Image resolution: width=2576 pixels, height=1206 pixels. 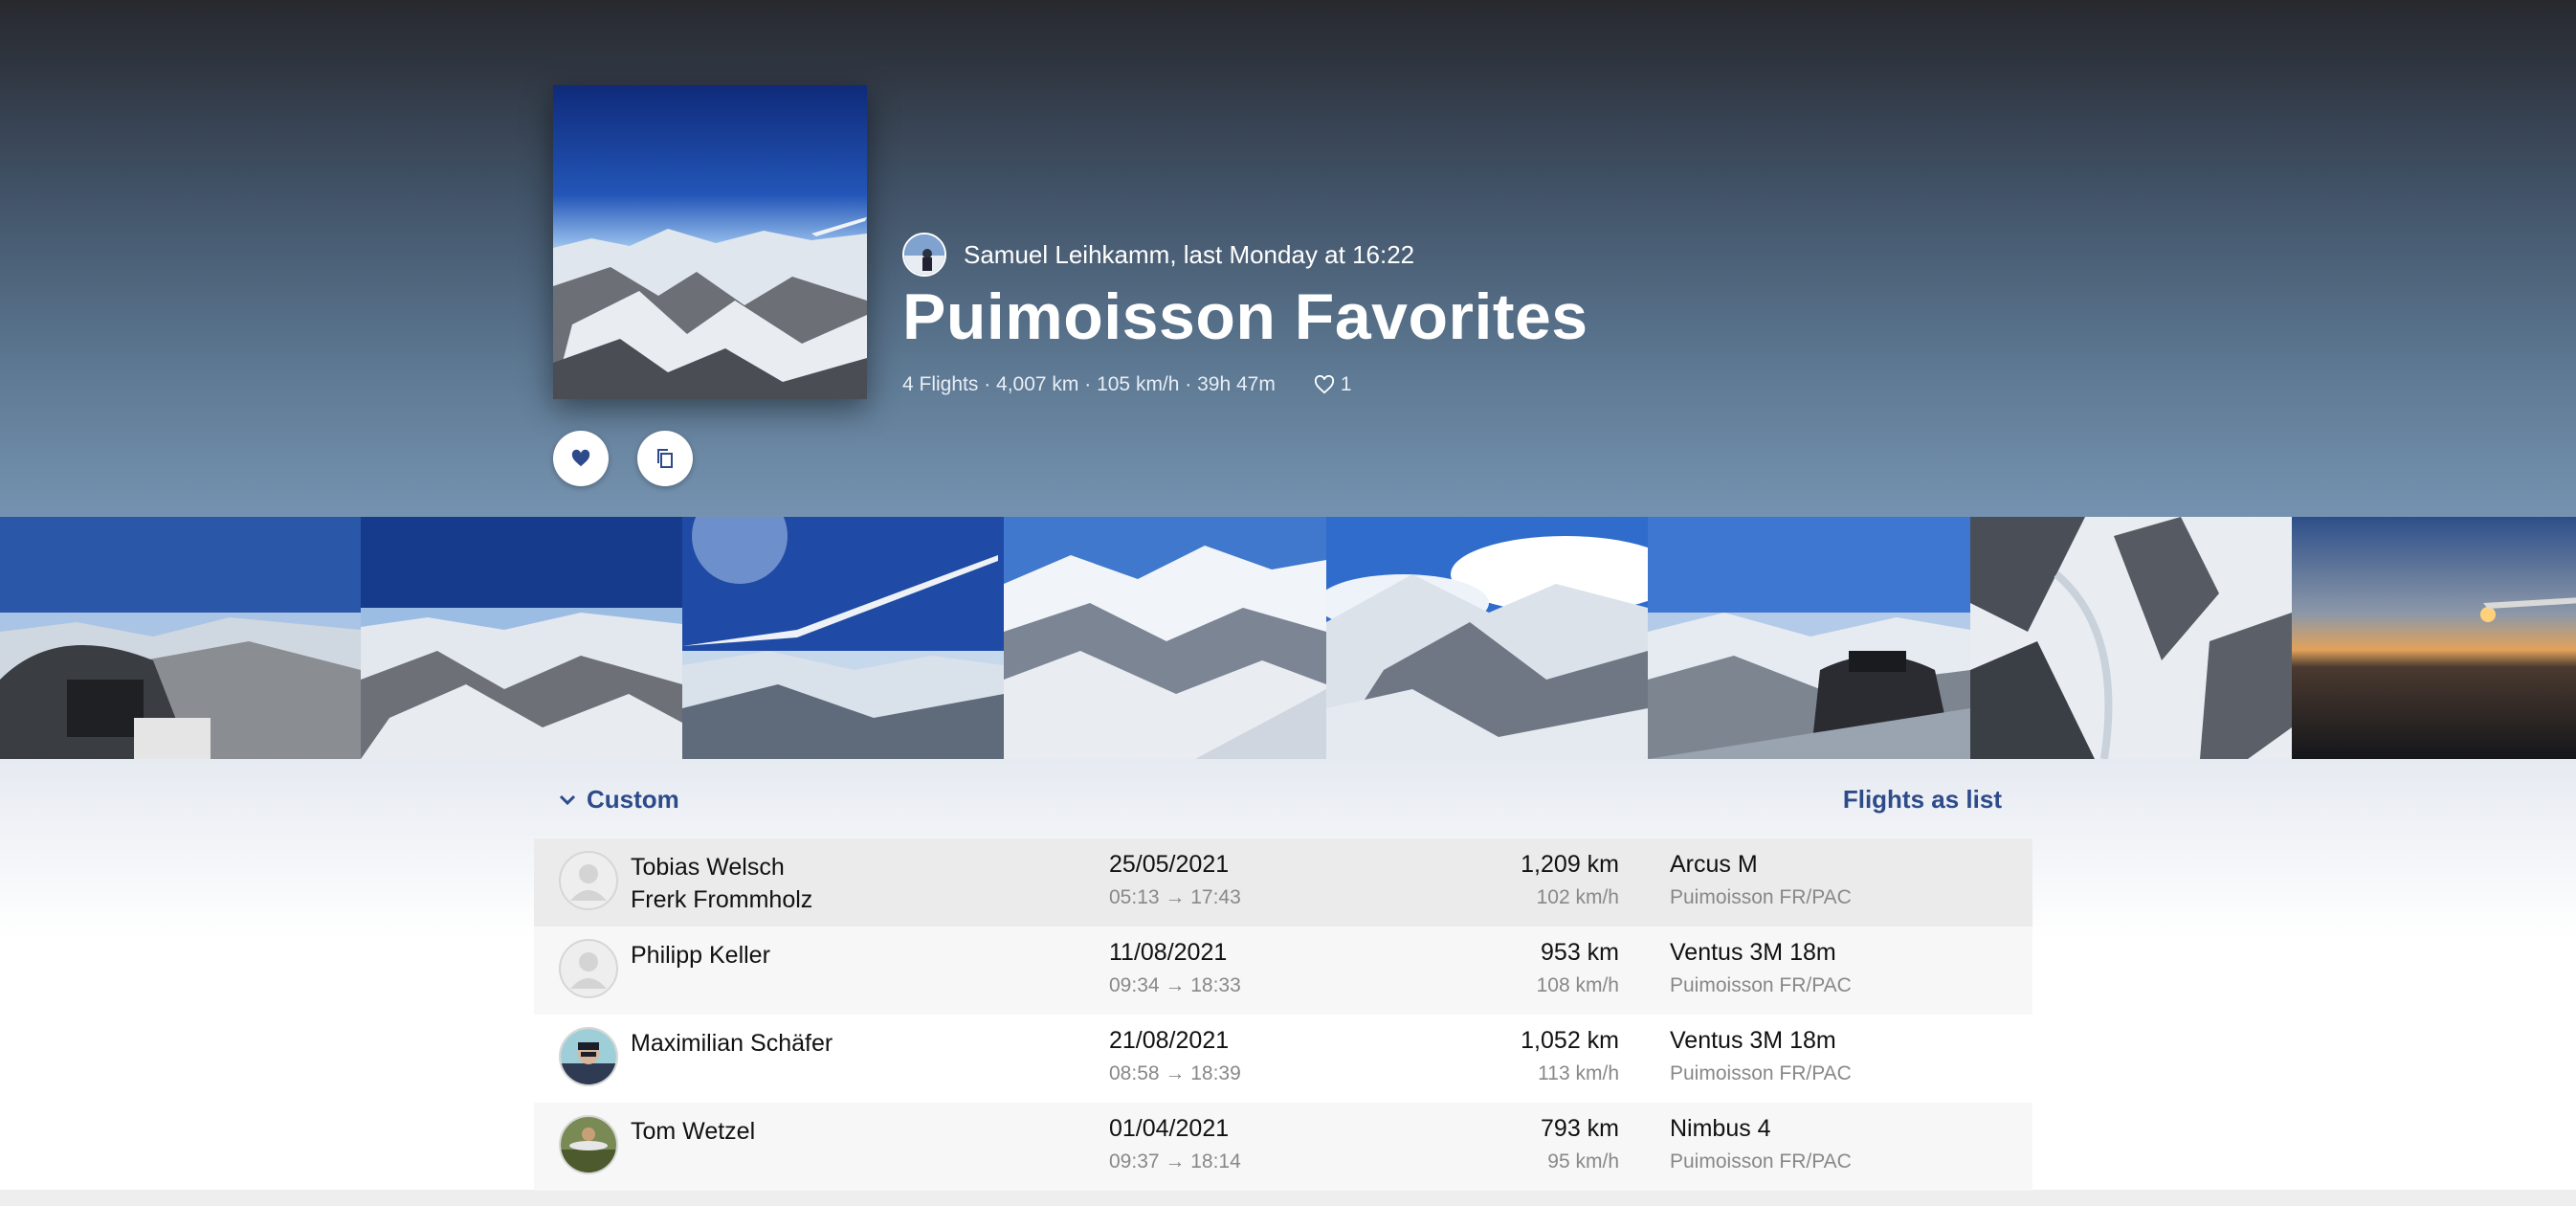 I want to click on flight-times: 08:58 → 18:39, so click(x=1175, y=1073).